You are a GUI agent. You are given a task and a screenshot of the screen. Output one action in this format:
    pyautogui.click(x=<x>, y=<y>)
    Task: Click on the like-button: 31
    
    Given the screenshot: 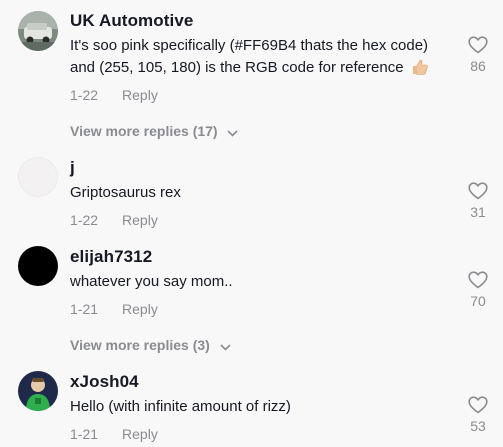 What is the action you would take?
    pyautogui.click(x=478, y=201)
    